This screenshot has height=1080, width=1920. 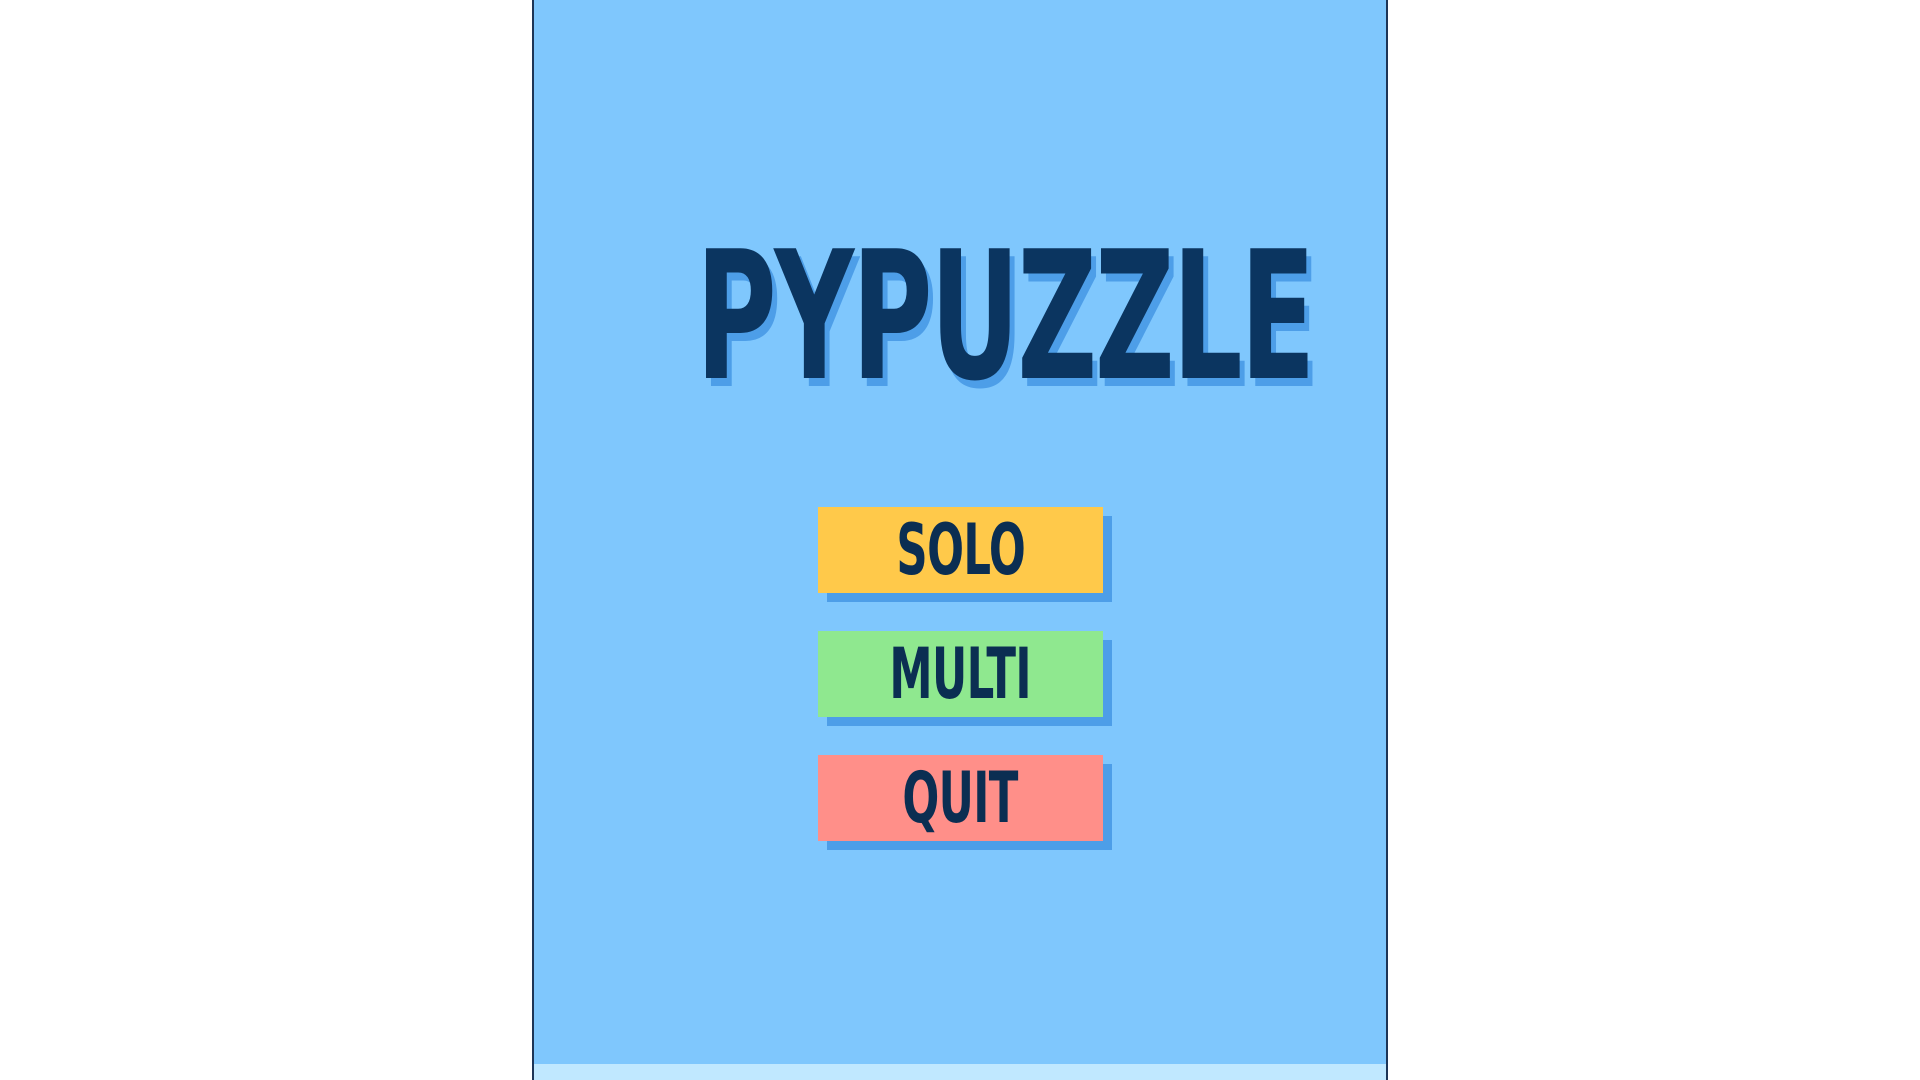 What do you see at coordinates (1005, 316) in the screenshot?
I see `game-title: PYPUZZLE` at bounding box center [1005, 316].